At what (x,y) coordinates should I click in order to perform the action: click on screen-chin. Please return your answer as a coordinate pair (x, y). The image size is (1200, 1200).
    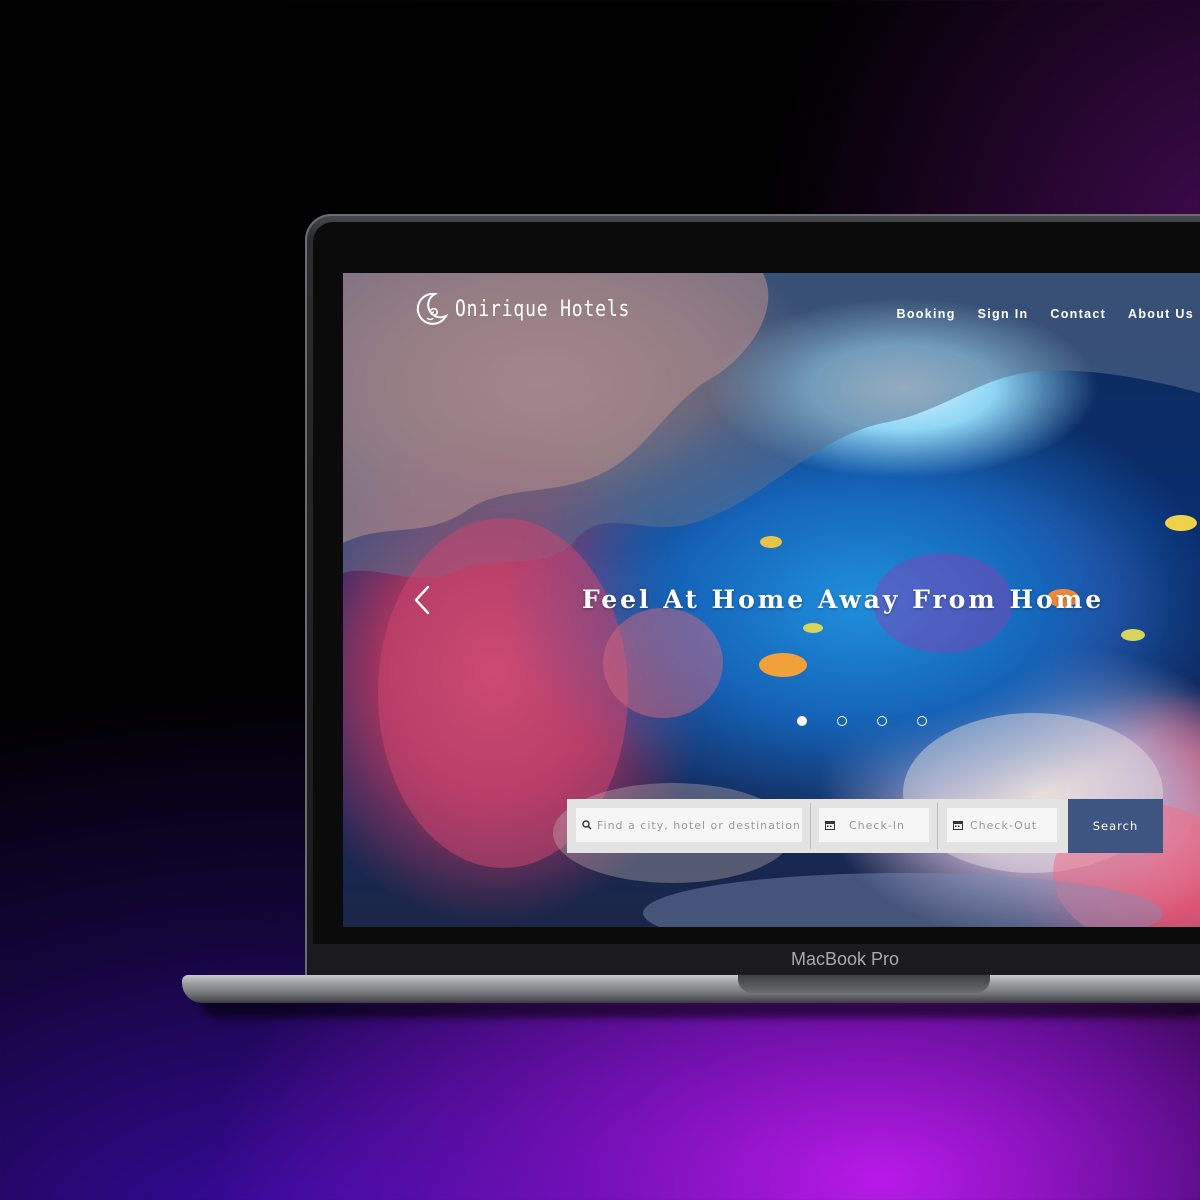
    Looking at the image, I should click on (756, 960).